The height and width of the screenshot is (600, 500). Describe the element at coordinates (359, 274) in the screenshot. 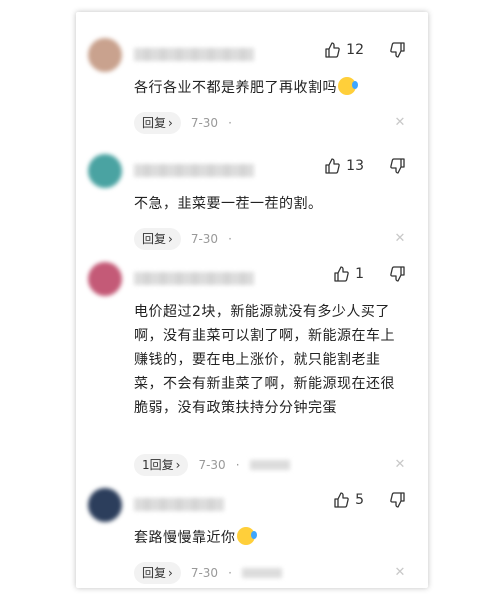

I see `like-count: 1` at that location.